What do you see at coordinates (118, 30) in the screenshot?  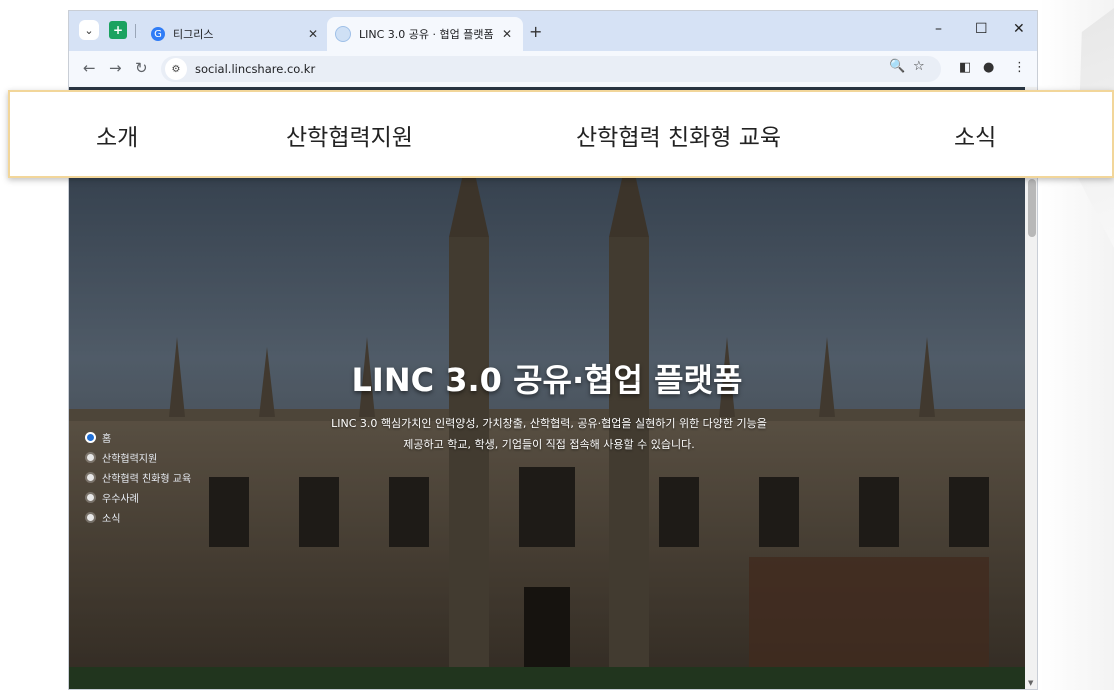 I see `pinned-tab-icon: +` at bounding box center [118, 30].